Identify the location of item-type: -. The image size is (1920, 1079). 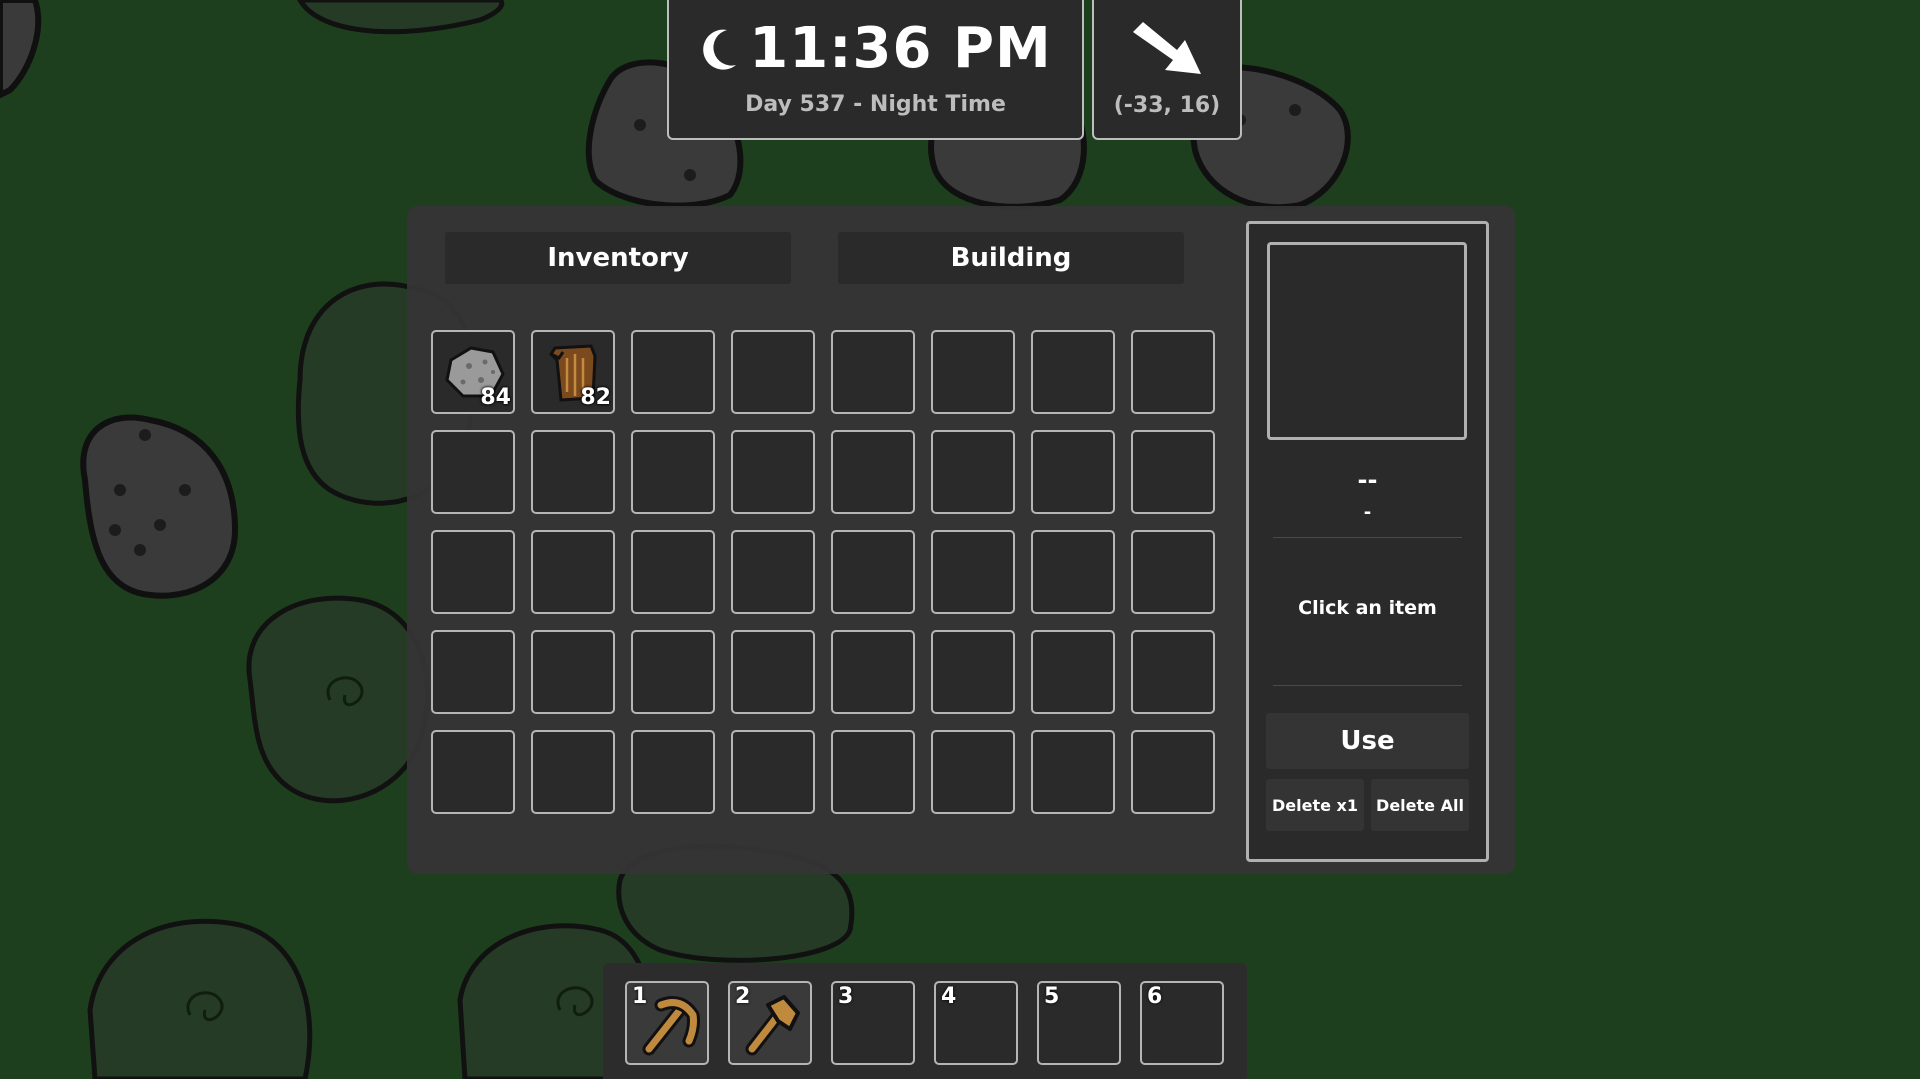
(1367, 512).